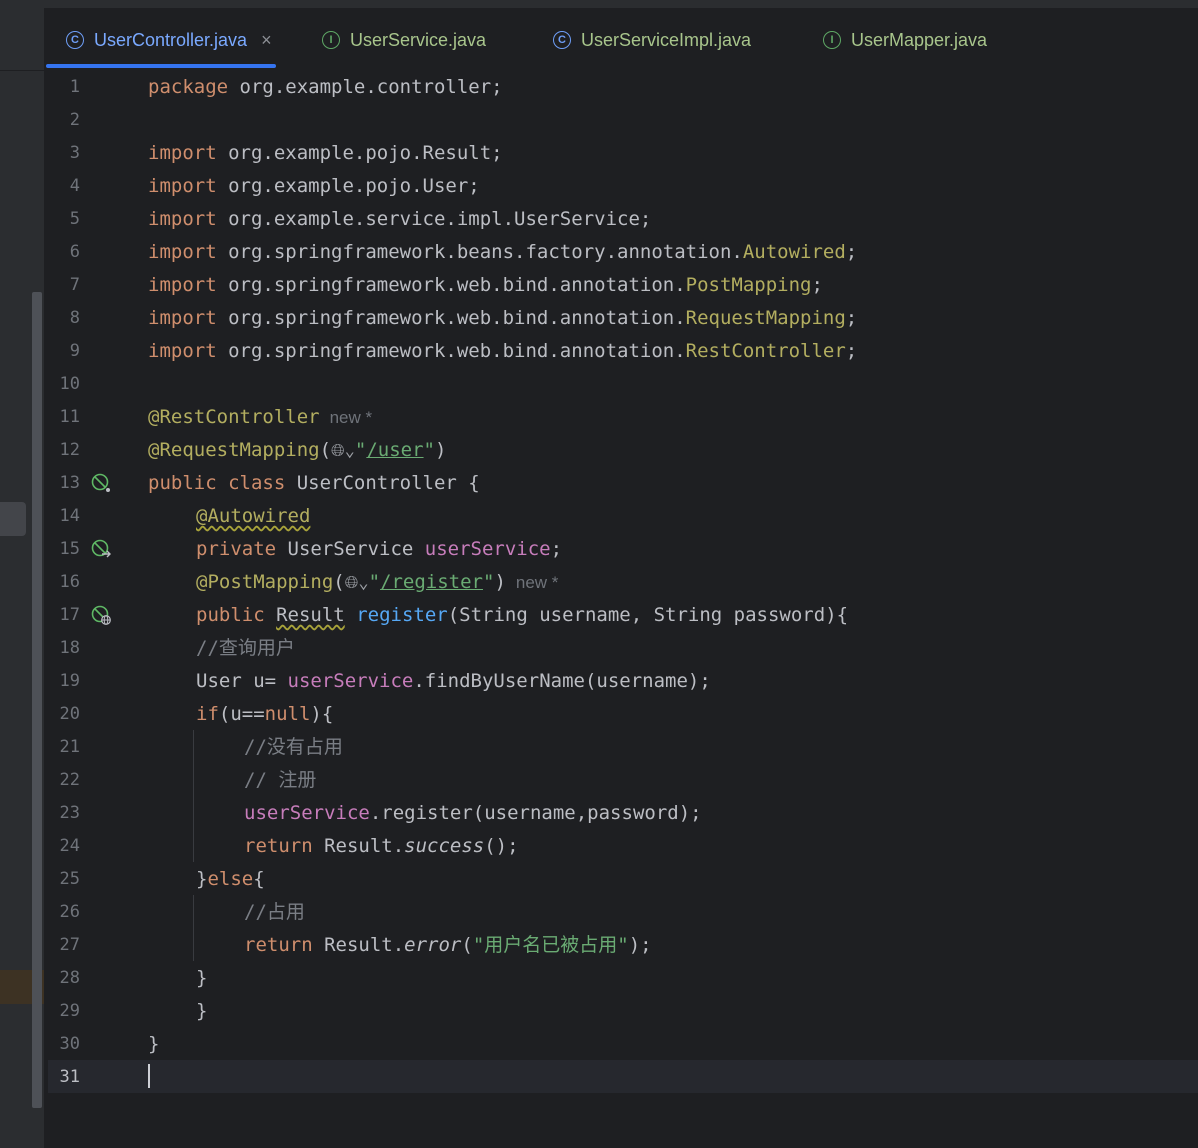 The height and width of the screenshot is (1148, 1198). I want to click on code-line-4: import org.example.pojo.User;, so click(314, 186).